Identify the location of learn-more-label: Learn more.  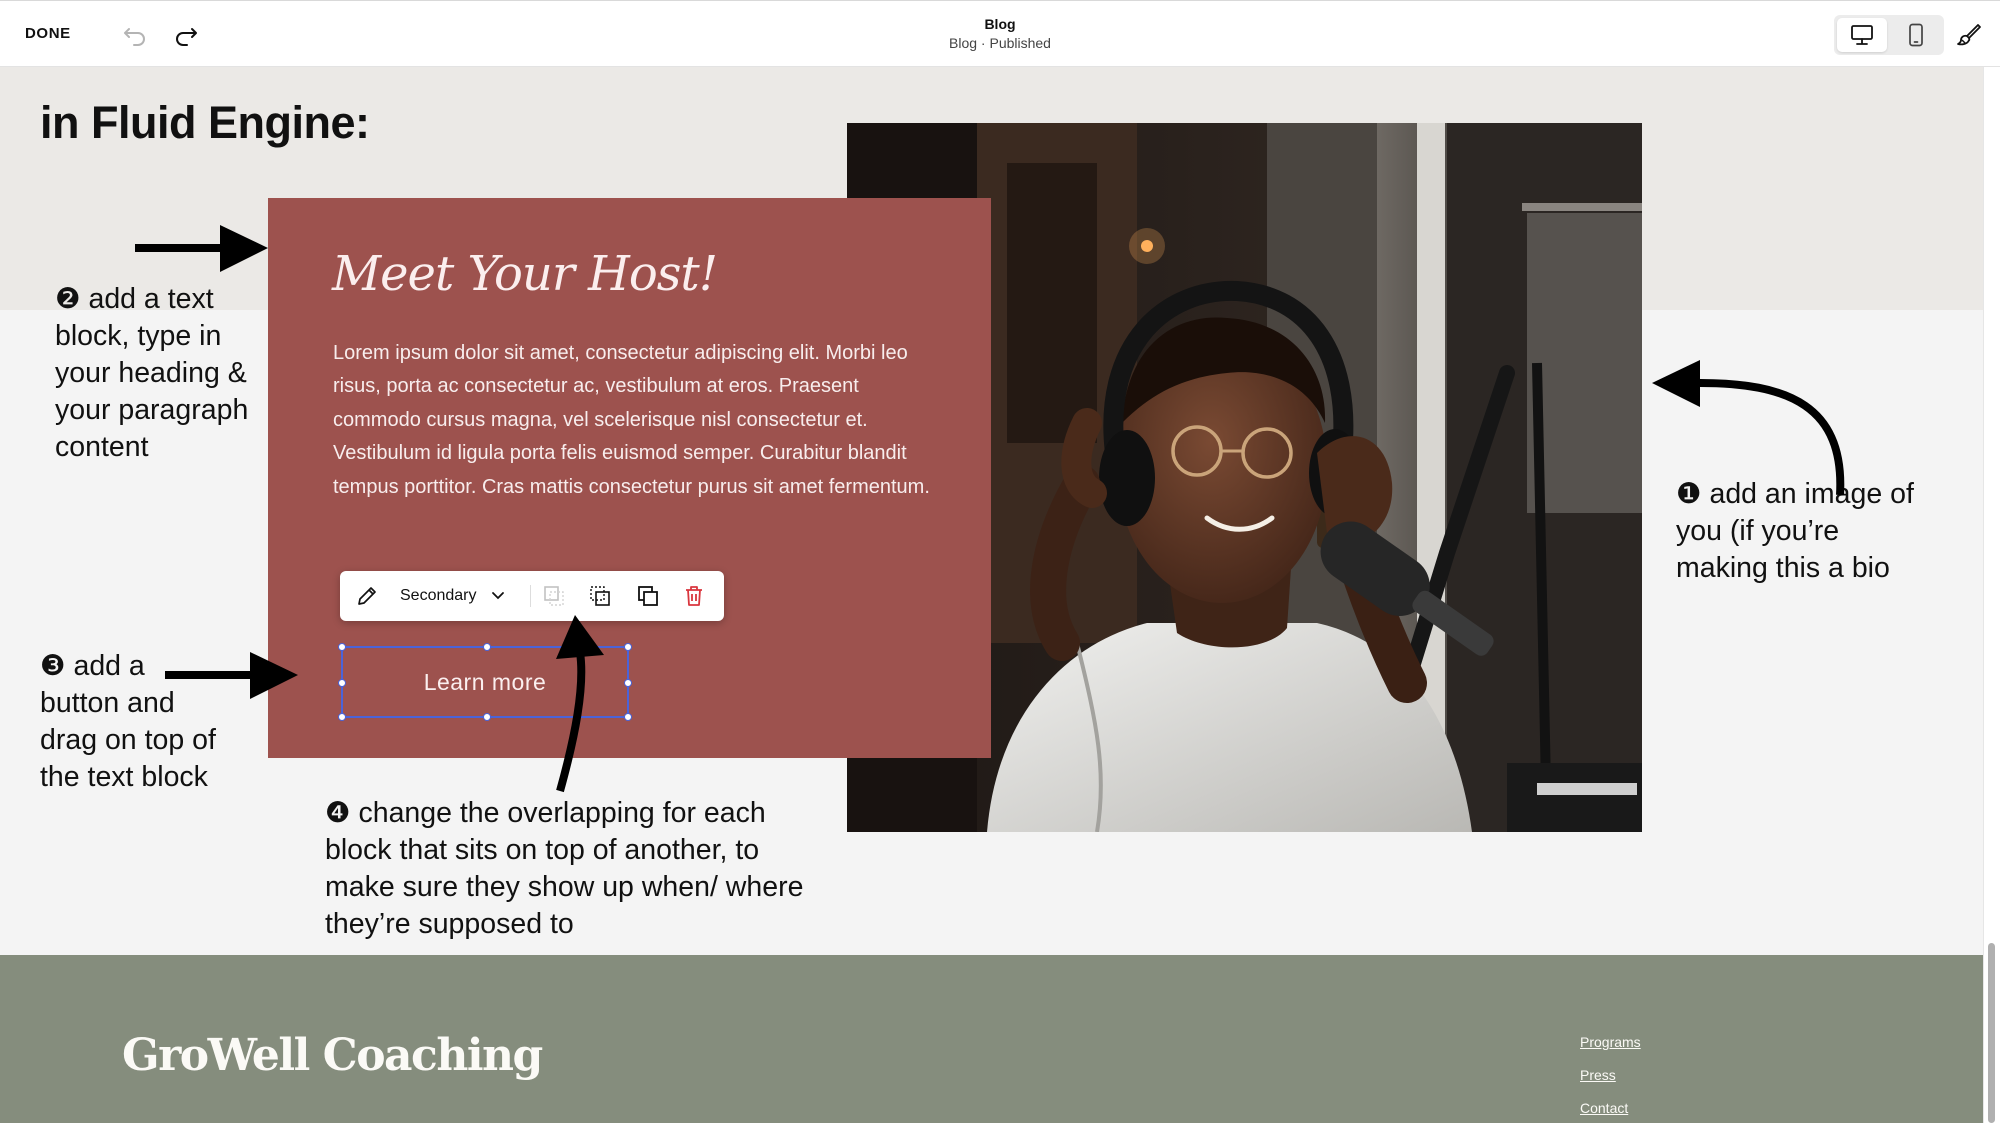
(485, 681).